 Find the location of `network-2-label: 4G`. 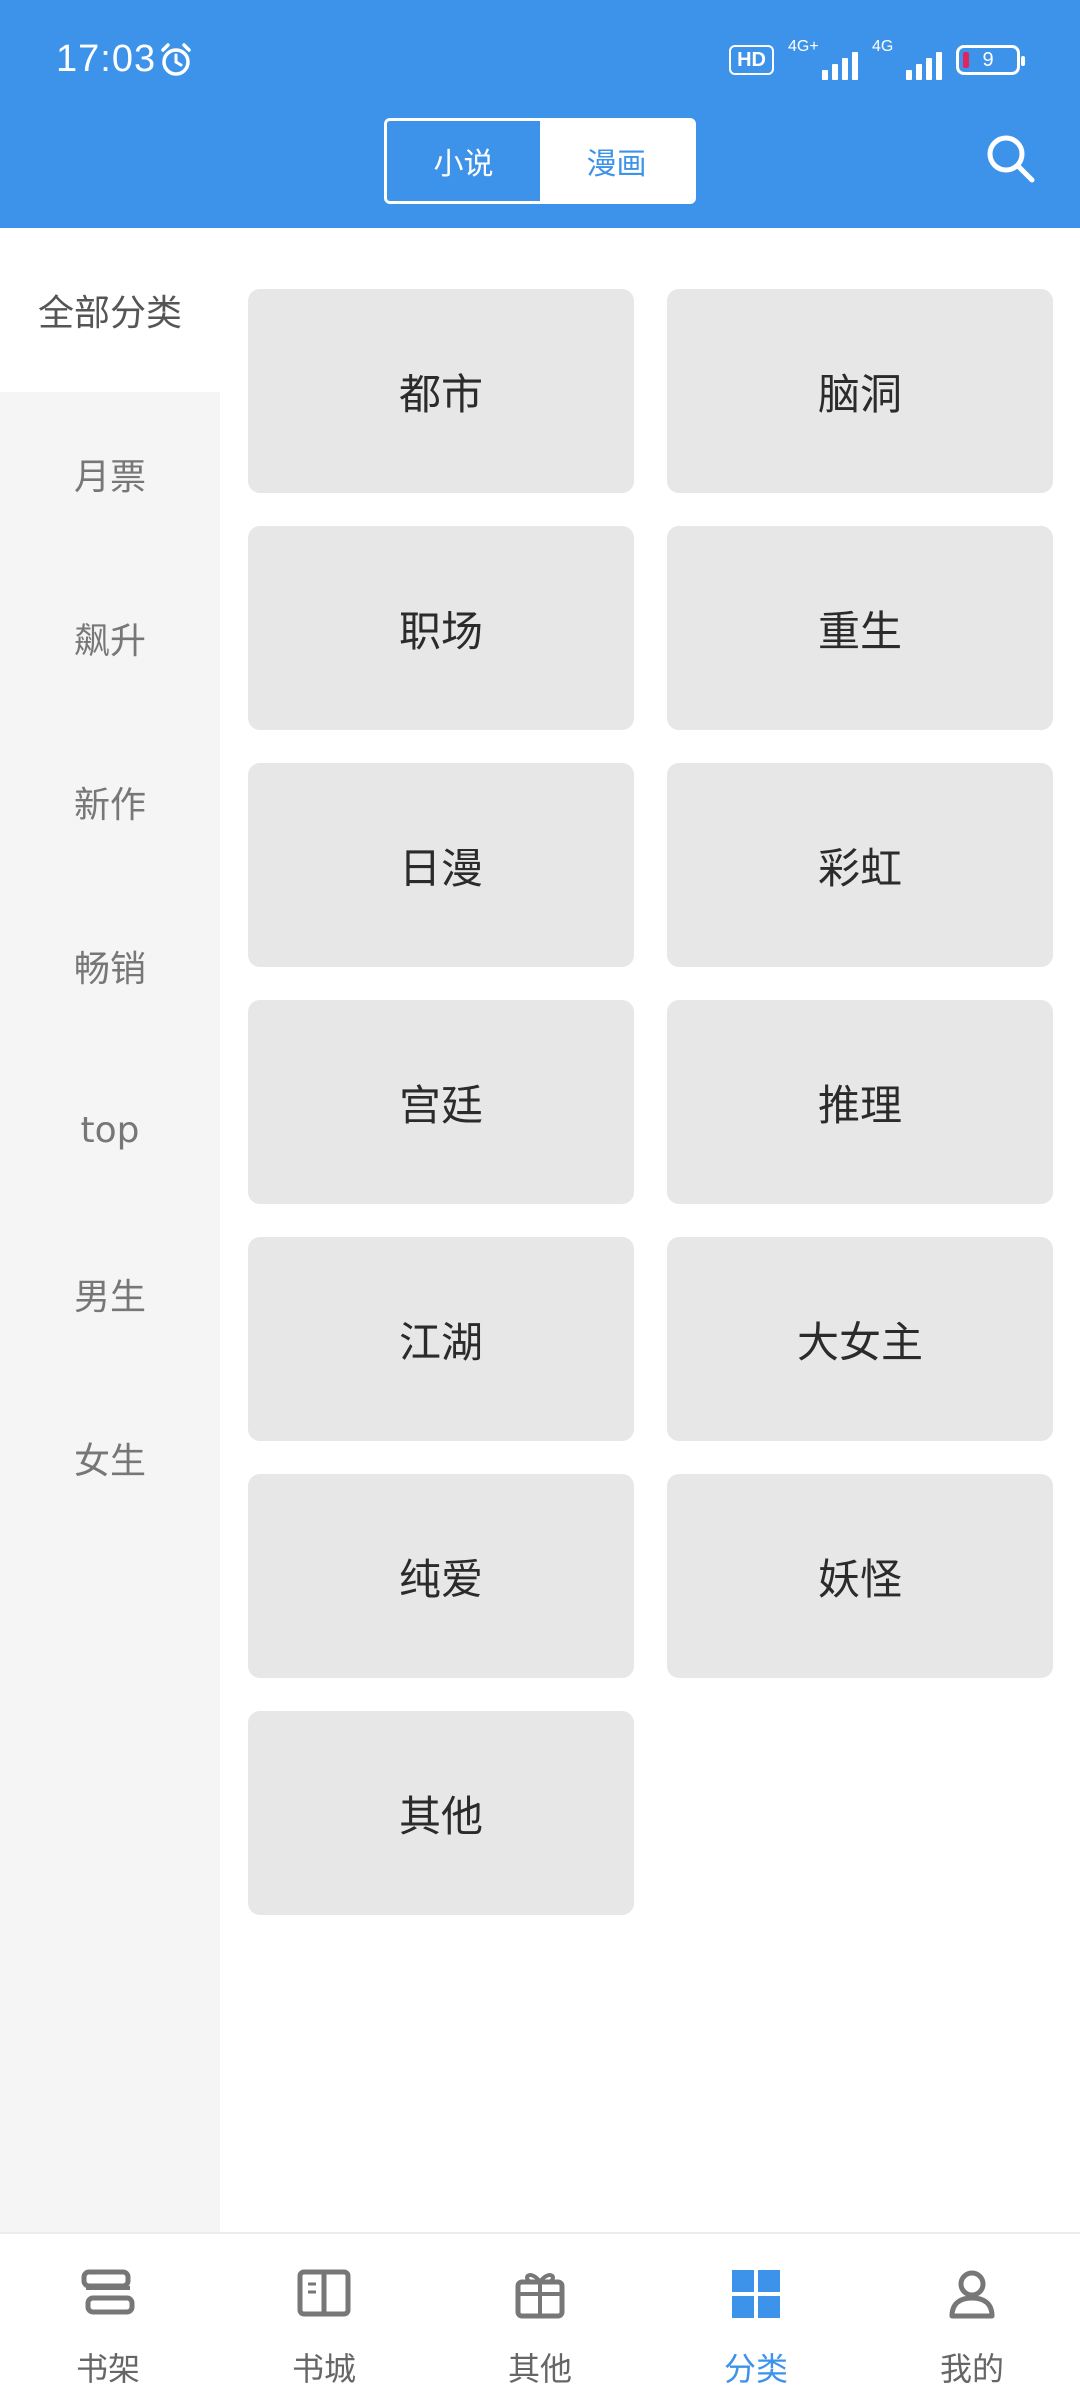

network-2-label: 4G is located at coordinates (883, 46).